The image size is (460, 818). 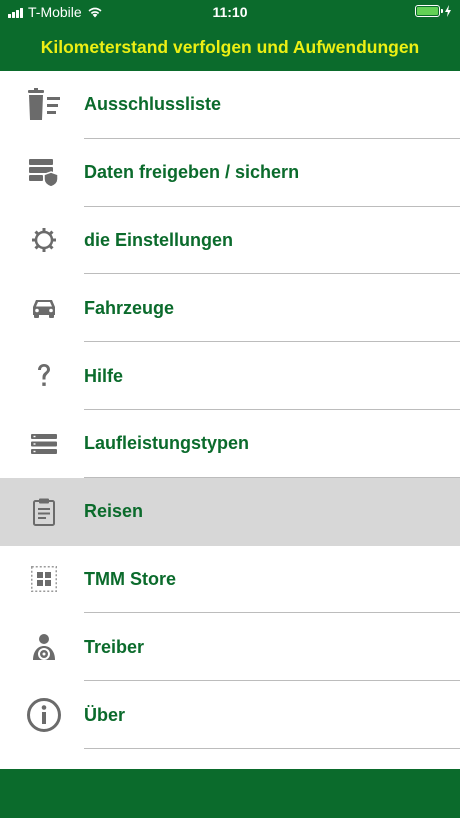 What do you see at coordinates (230, 105) in the screenshot?
I see `menu-item-ausschlussliste: Ausschlussliste` at bounding box center [230, 105].